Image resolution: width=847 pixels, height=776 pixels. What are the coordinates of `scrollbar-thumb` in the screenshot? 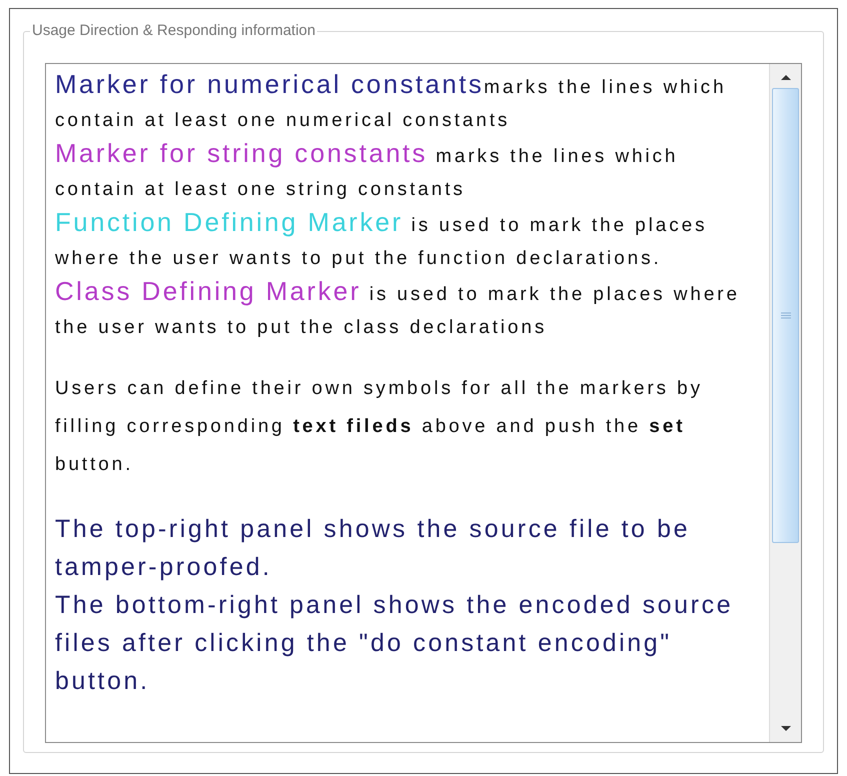 It's located at (785, 315).